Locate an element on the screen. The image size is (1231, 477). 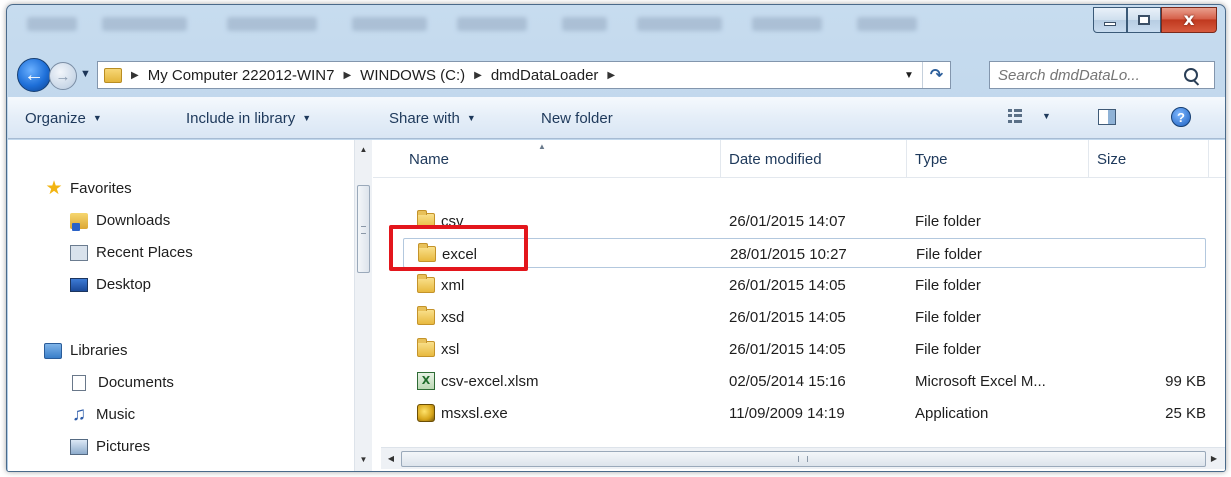
scroll-right-arrow-icon: ▶ is located at coordinates (1214, 459).